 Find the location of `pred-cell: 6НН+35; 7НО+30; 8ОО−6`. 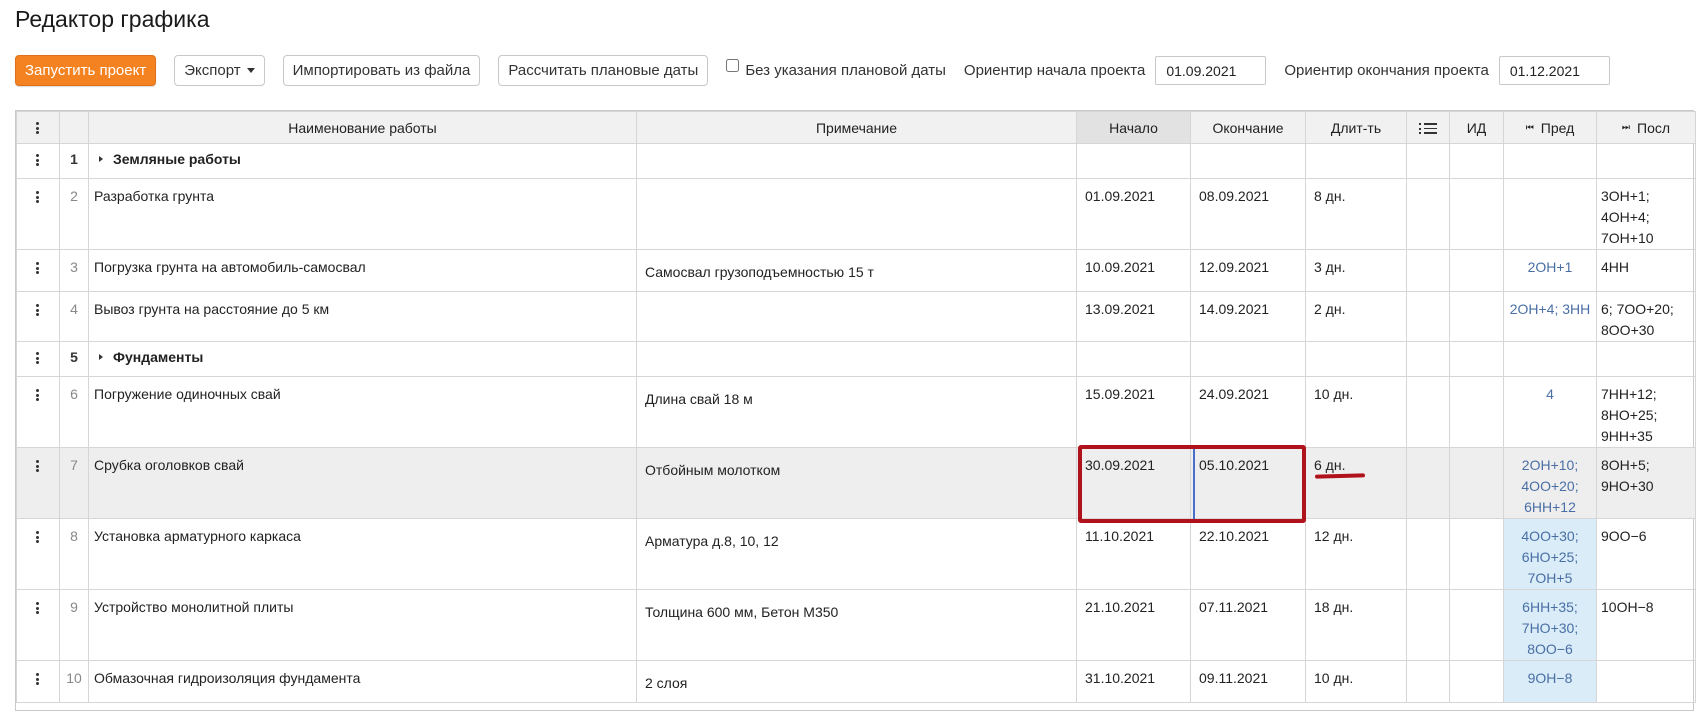

pred-cell: 6НН+35; 7НО+30; 8ОО−6 is located at coordinates (1550, 625).